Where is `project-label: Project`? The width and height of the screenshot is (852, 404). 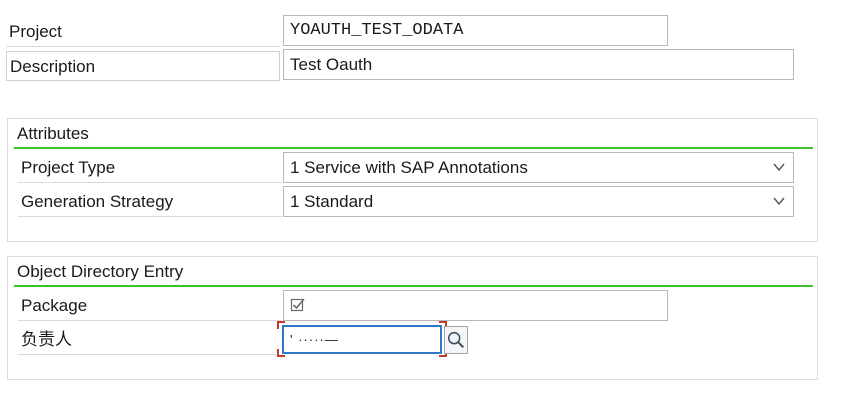
project-label: Project is located at coordinates (143, 32).